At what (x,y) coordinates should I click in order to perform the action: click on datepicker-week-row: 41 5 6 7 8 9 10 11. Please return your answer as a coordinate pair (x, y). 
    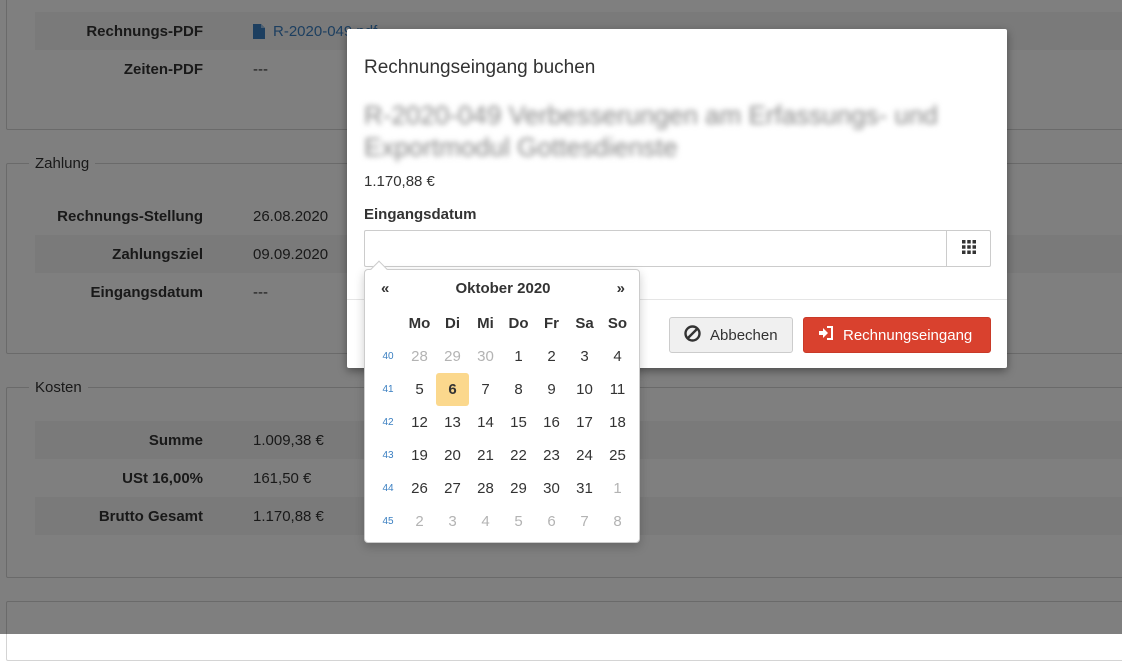
    Looking at the image, I should click on (503, 389).